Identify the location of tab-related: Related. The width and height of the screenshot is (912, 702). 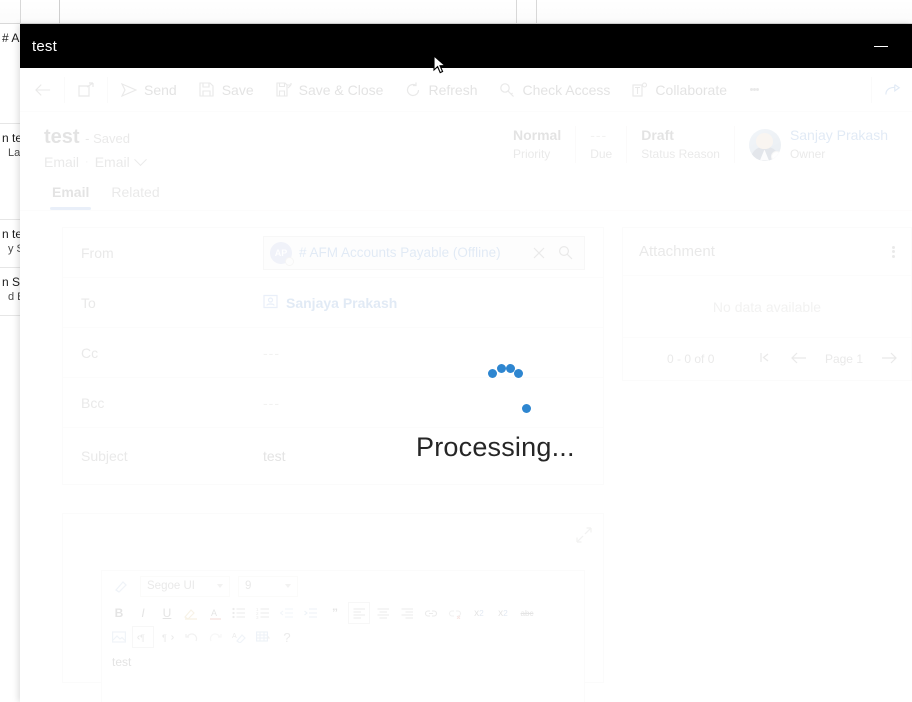
(135, 195).